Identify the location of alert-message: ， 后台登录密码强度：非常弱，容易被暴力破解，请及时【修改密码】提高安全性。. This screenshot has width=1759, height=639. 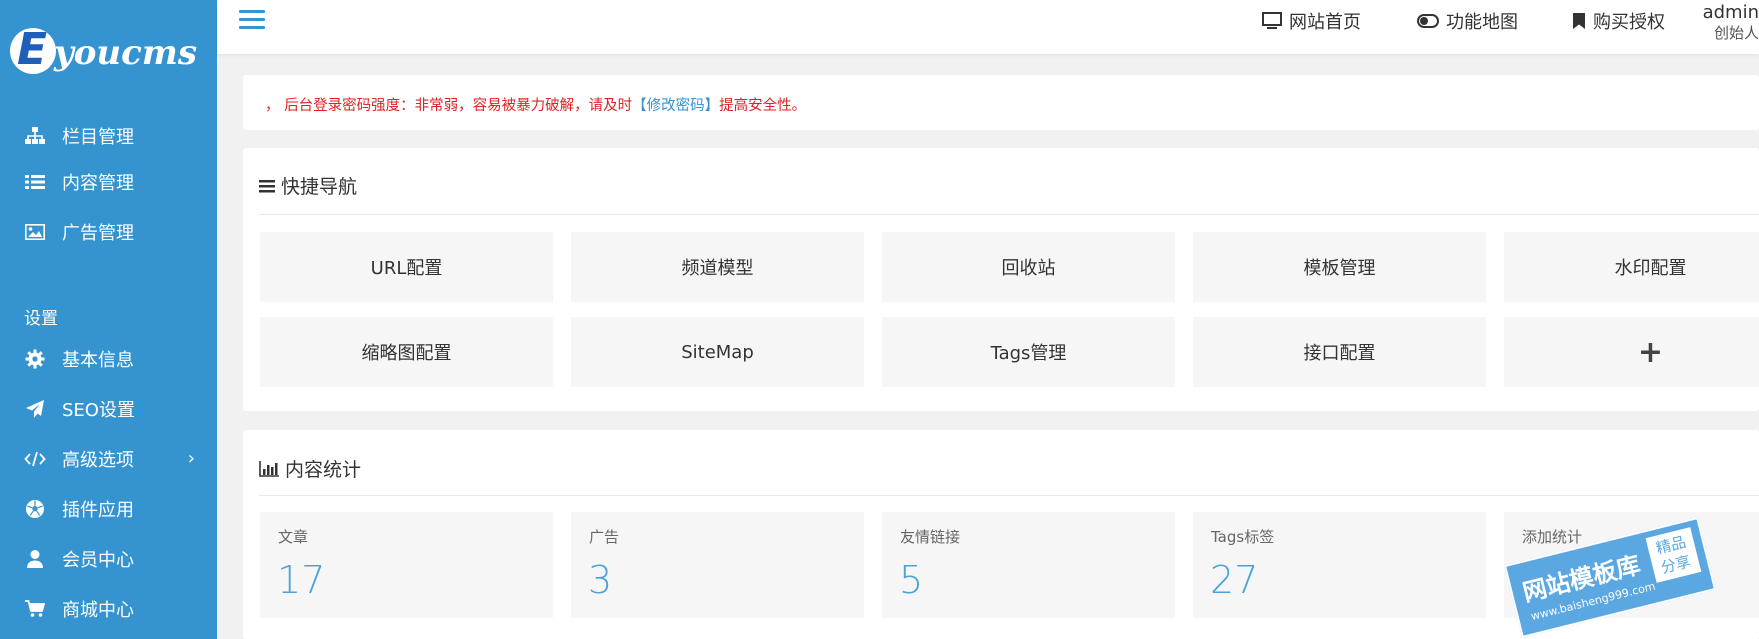
(536, 106).